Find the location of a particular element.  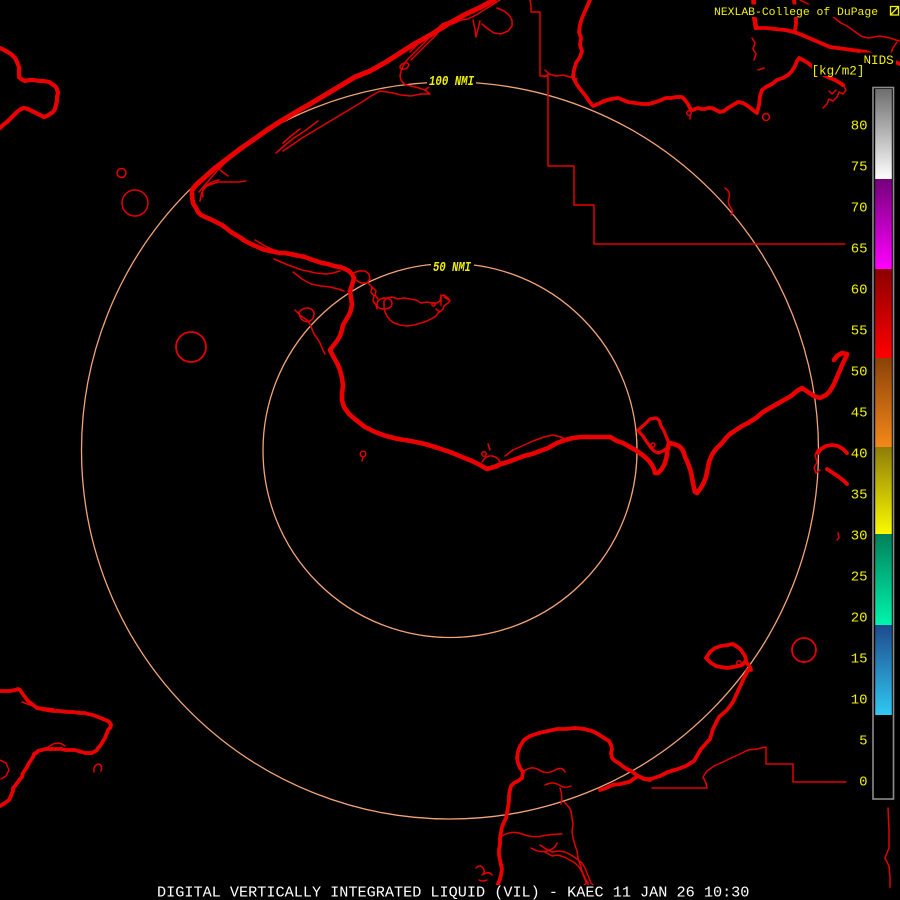

svg-text: 15 is located at coordinates (859, 659).